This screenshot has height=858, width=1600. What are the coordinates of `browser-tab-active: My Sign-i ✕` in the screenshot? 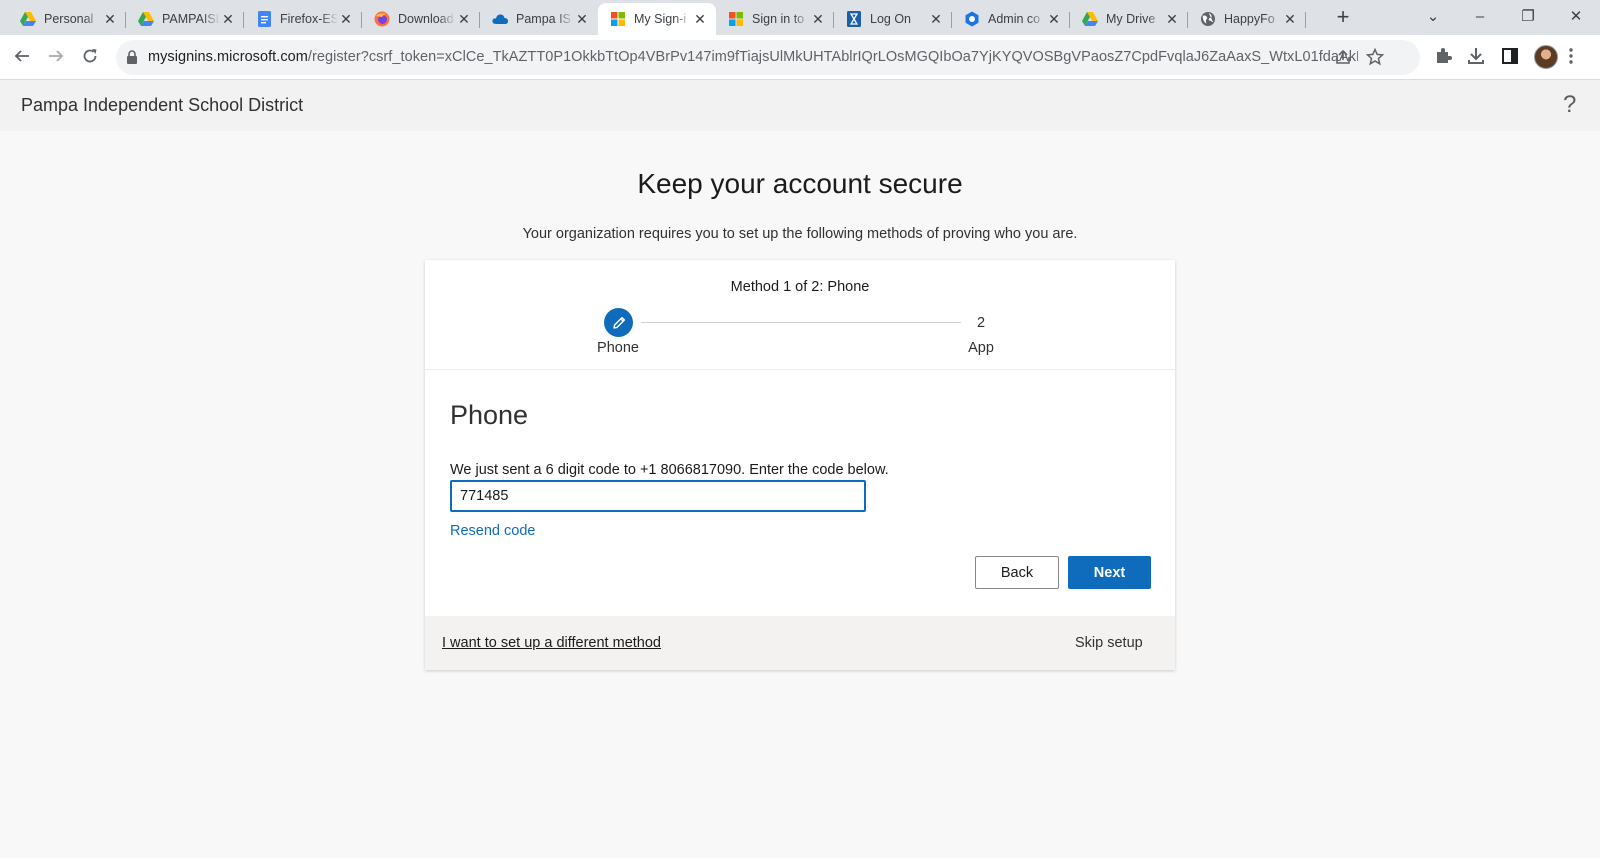 It's located at (657, 19).